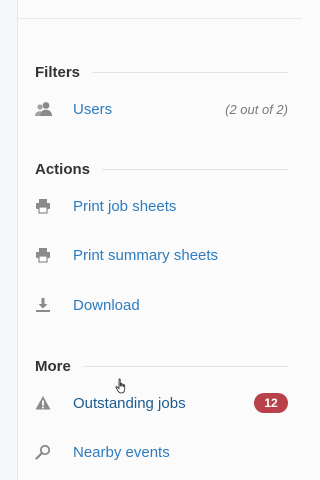 The width and height of the screenshot is (320, 480). I want to click on users-icon, so click(44, 109).